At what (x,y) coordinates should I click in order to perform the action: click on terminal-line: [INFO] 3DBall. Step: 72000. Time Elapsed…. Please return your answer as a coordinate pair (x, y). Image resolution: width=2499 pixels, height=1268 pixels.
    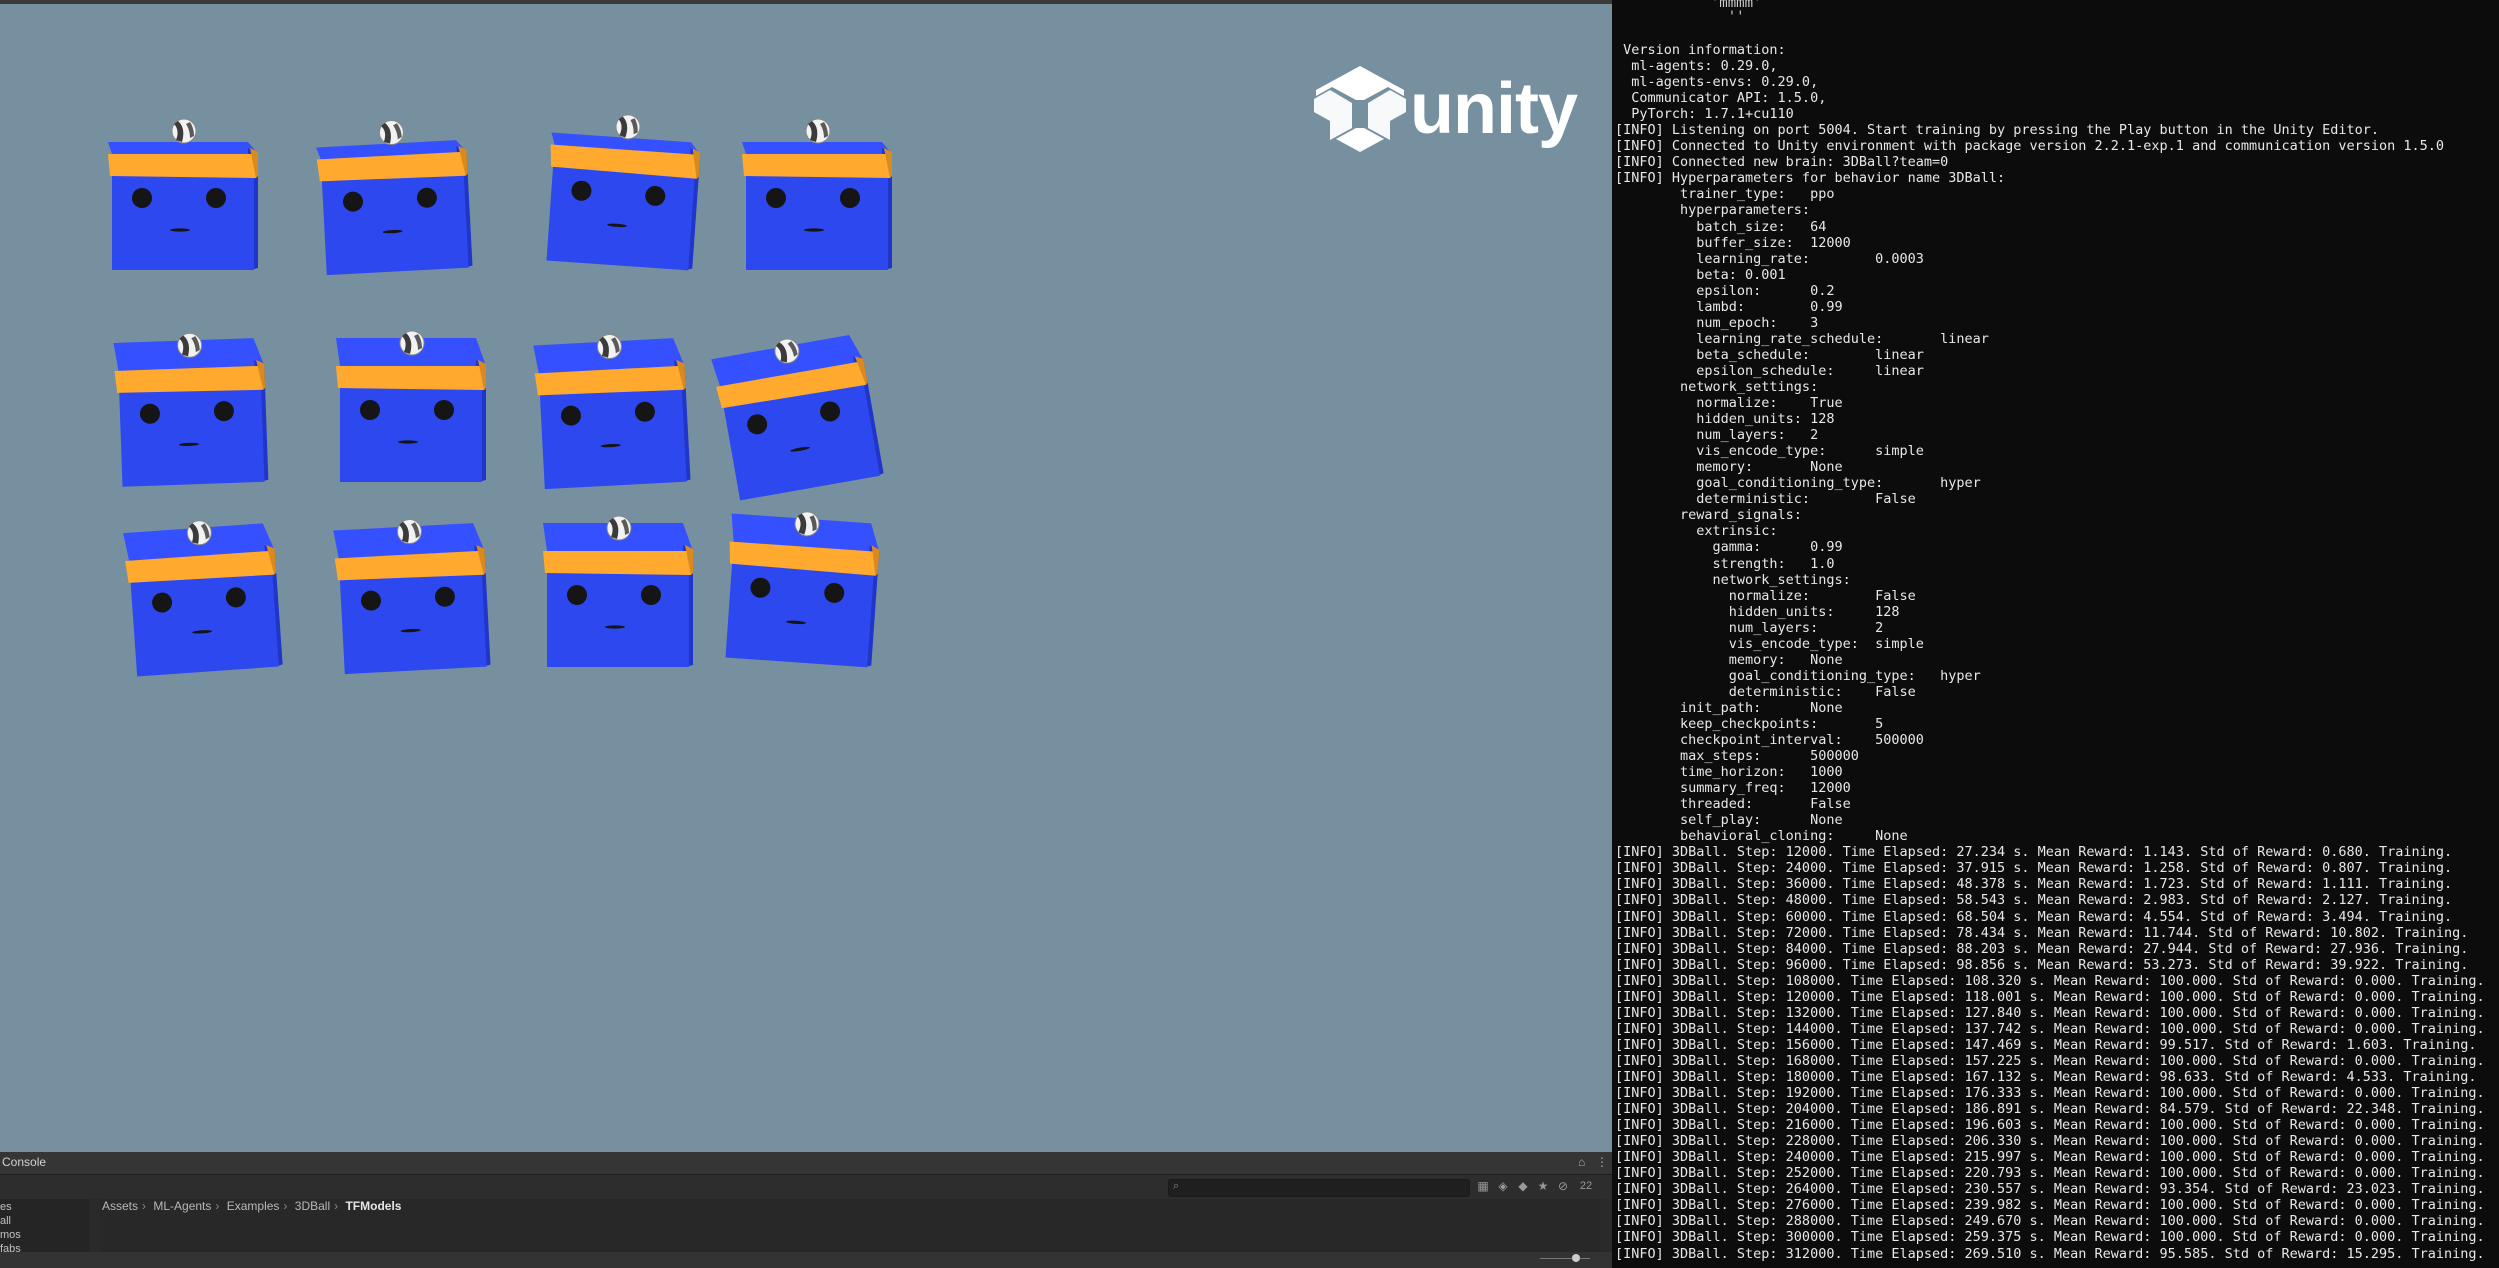
    Looking at the image, I should click on (2042, 932).